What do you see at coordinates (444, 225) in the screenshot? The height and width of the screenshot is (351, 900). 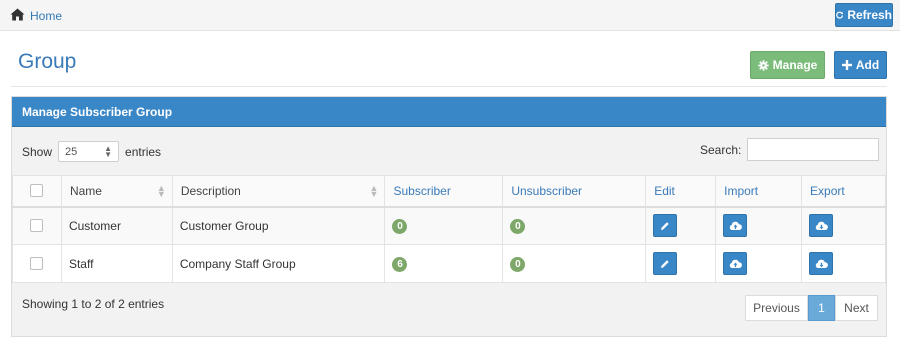 I see `subscriber-cell: 0` at bounding box center [444, 225].